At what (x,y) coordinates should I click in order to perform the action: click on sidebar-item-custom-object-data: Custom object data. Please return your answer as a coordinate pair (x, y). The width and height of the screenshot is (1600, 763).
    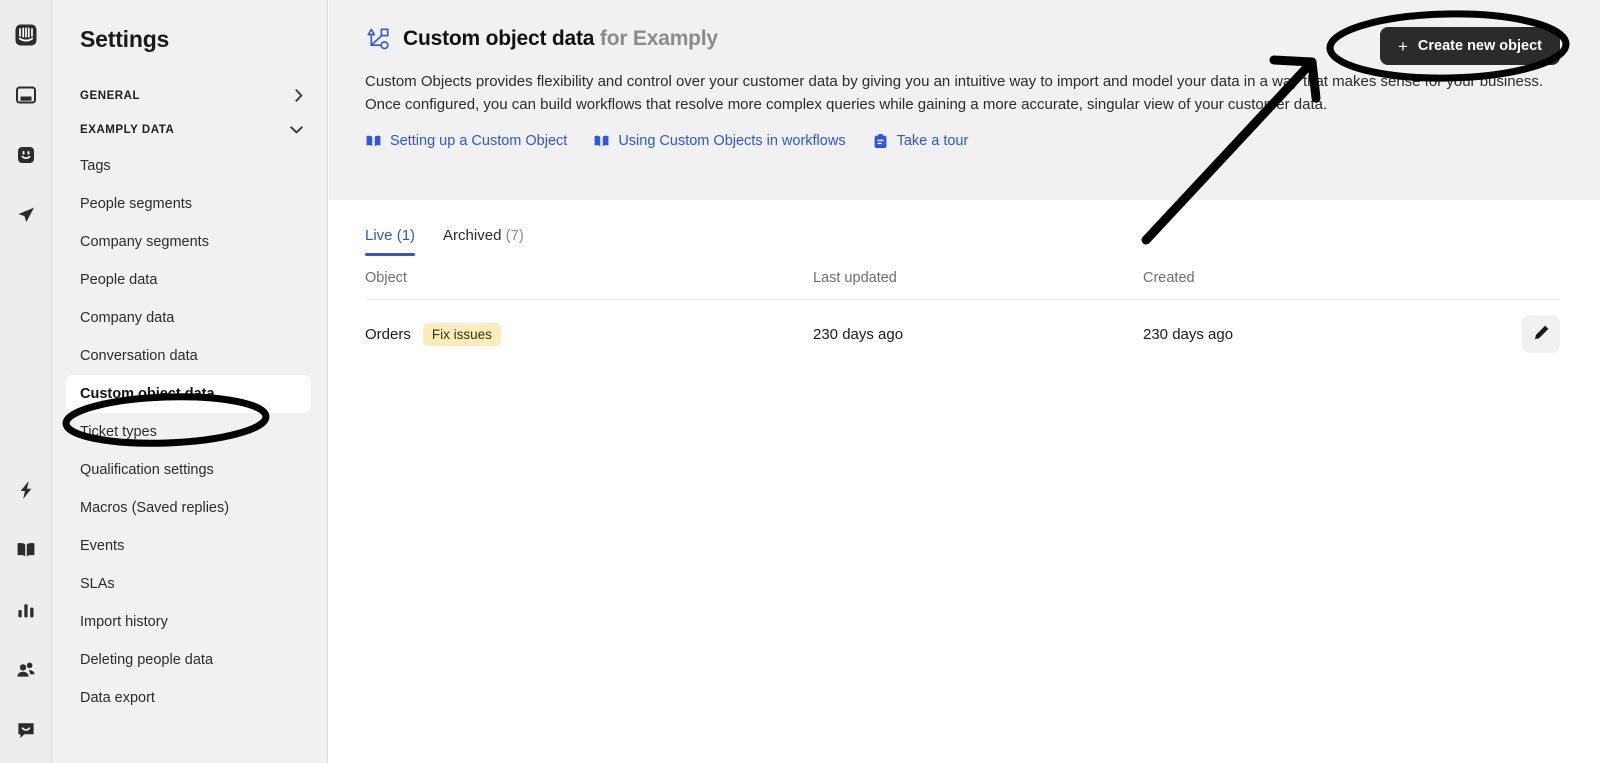
    Looking at the image, I should click on (188, 394).